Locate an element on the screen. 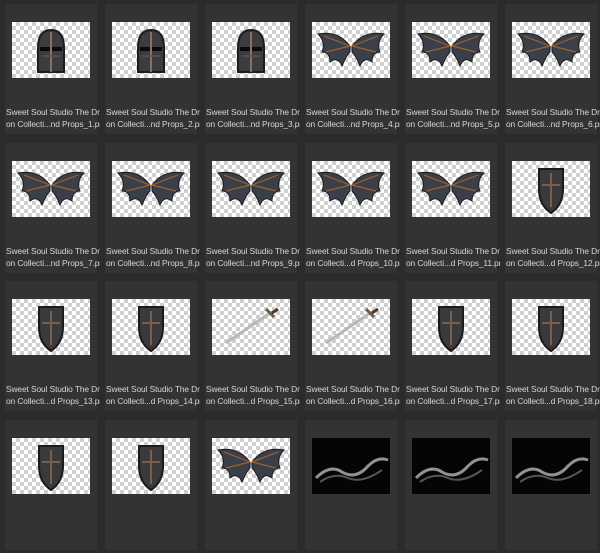  file-name-line-2: on Collecti...d Props_17.png is located at coordinates (453, 401).